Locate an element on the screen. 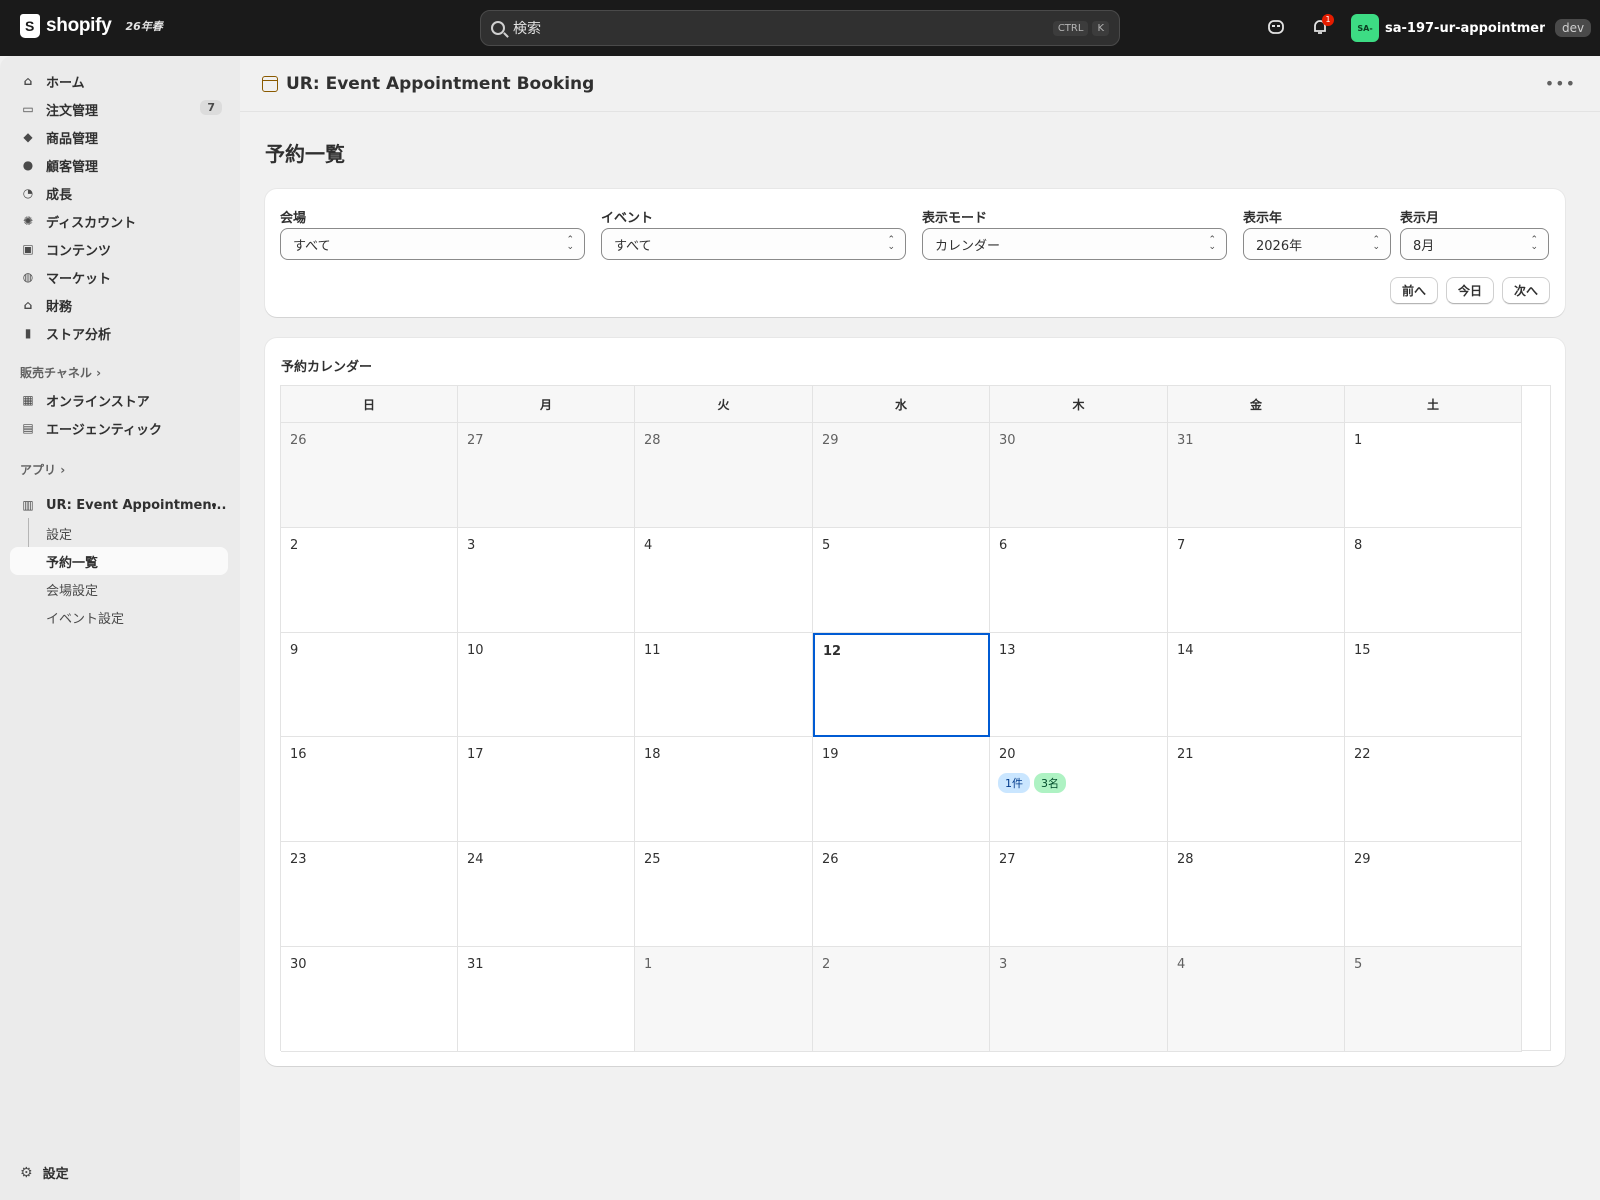 The width and height of the screenshot is (1600, 1200). venue-value: すべて is located at coordinates (312, 246).